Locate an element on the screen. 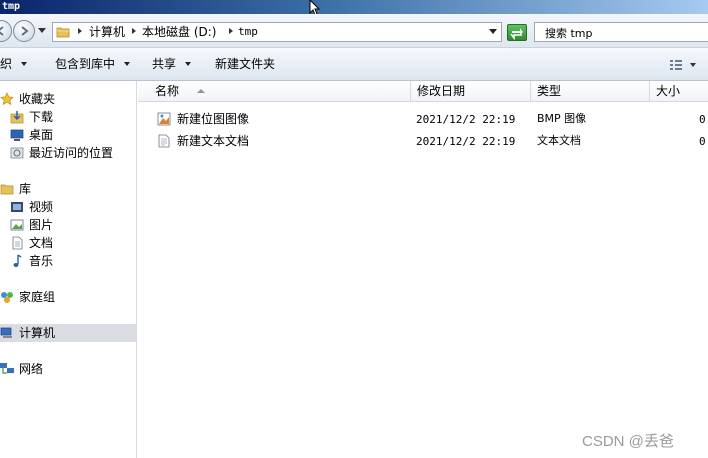 The height and width of the screenshot is (458, 708). file-type: 文本文档 is located at coordinates (559, 140).